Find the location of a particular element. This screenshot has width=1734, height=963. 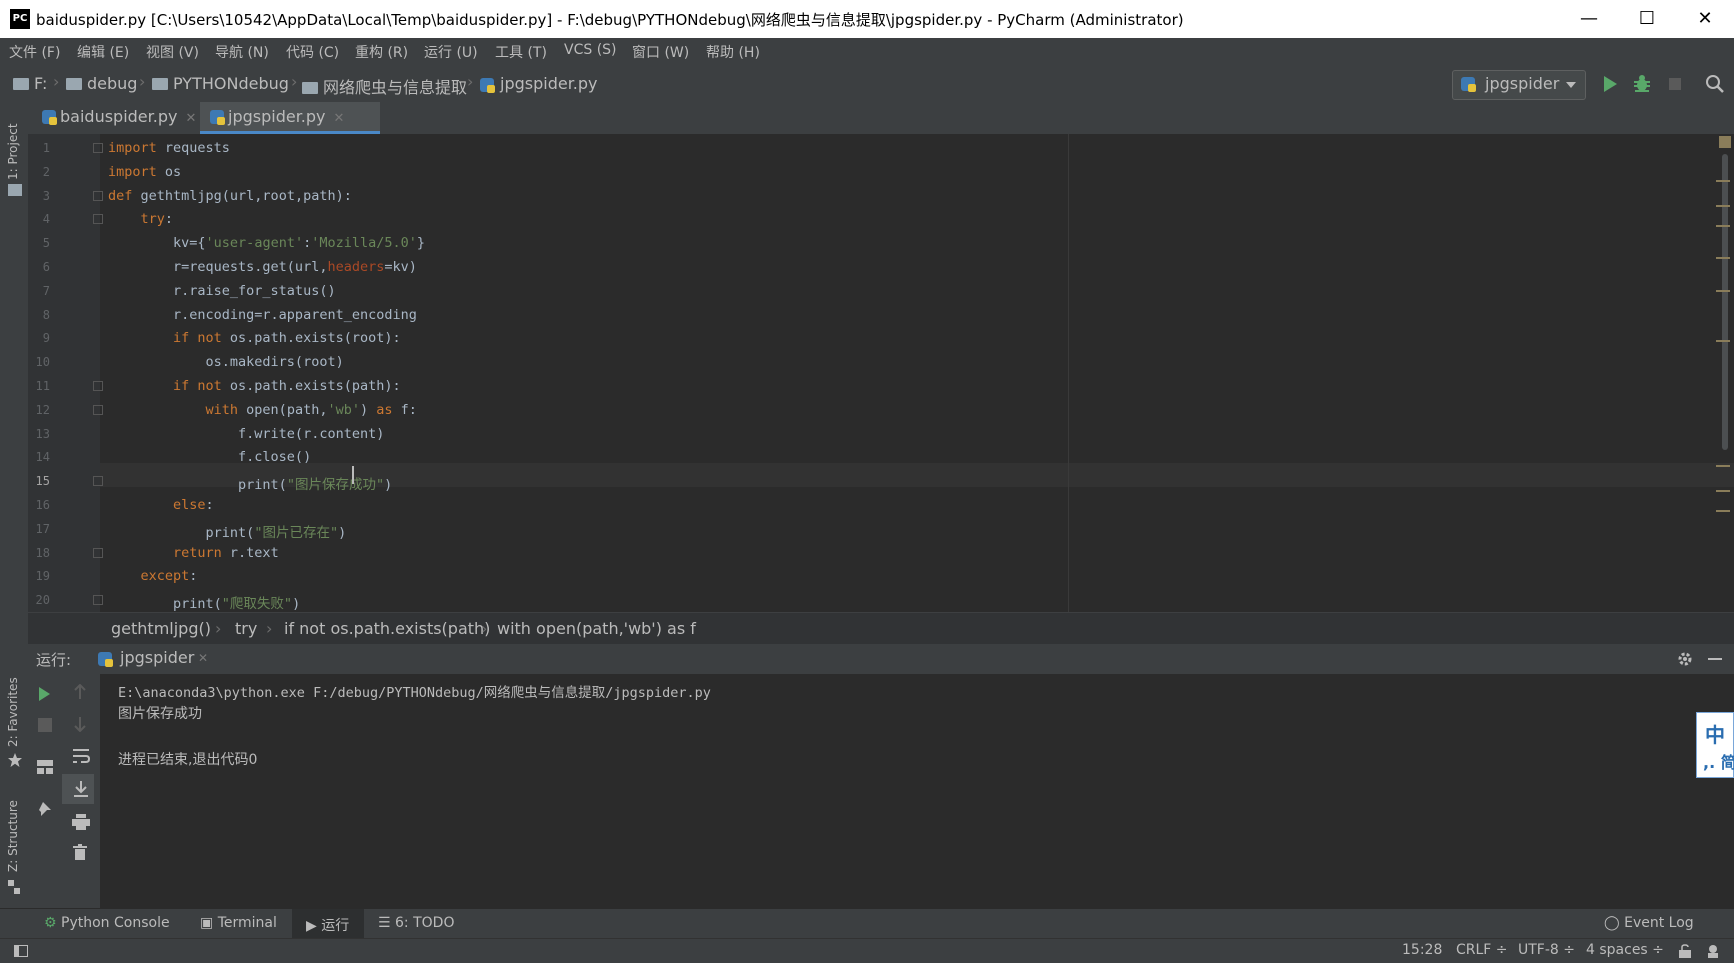

search-icon is located at coordinates (1715, 84).